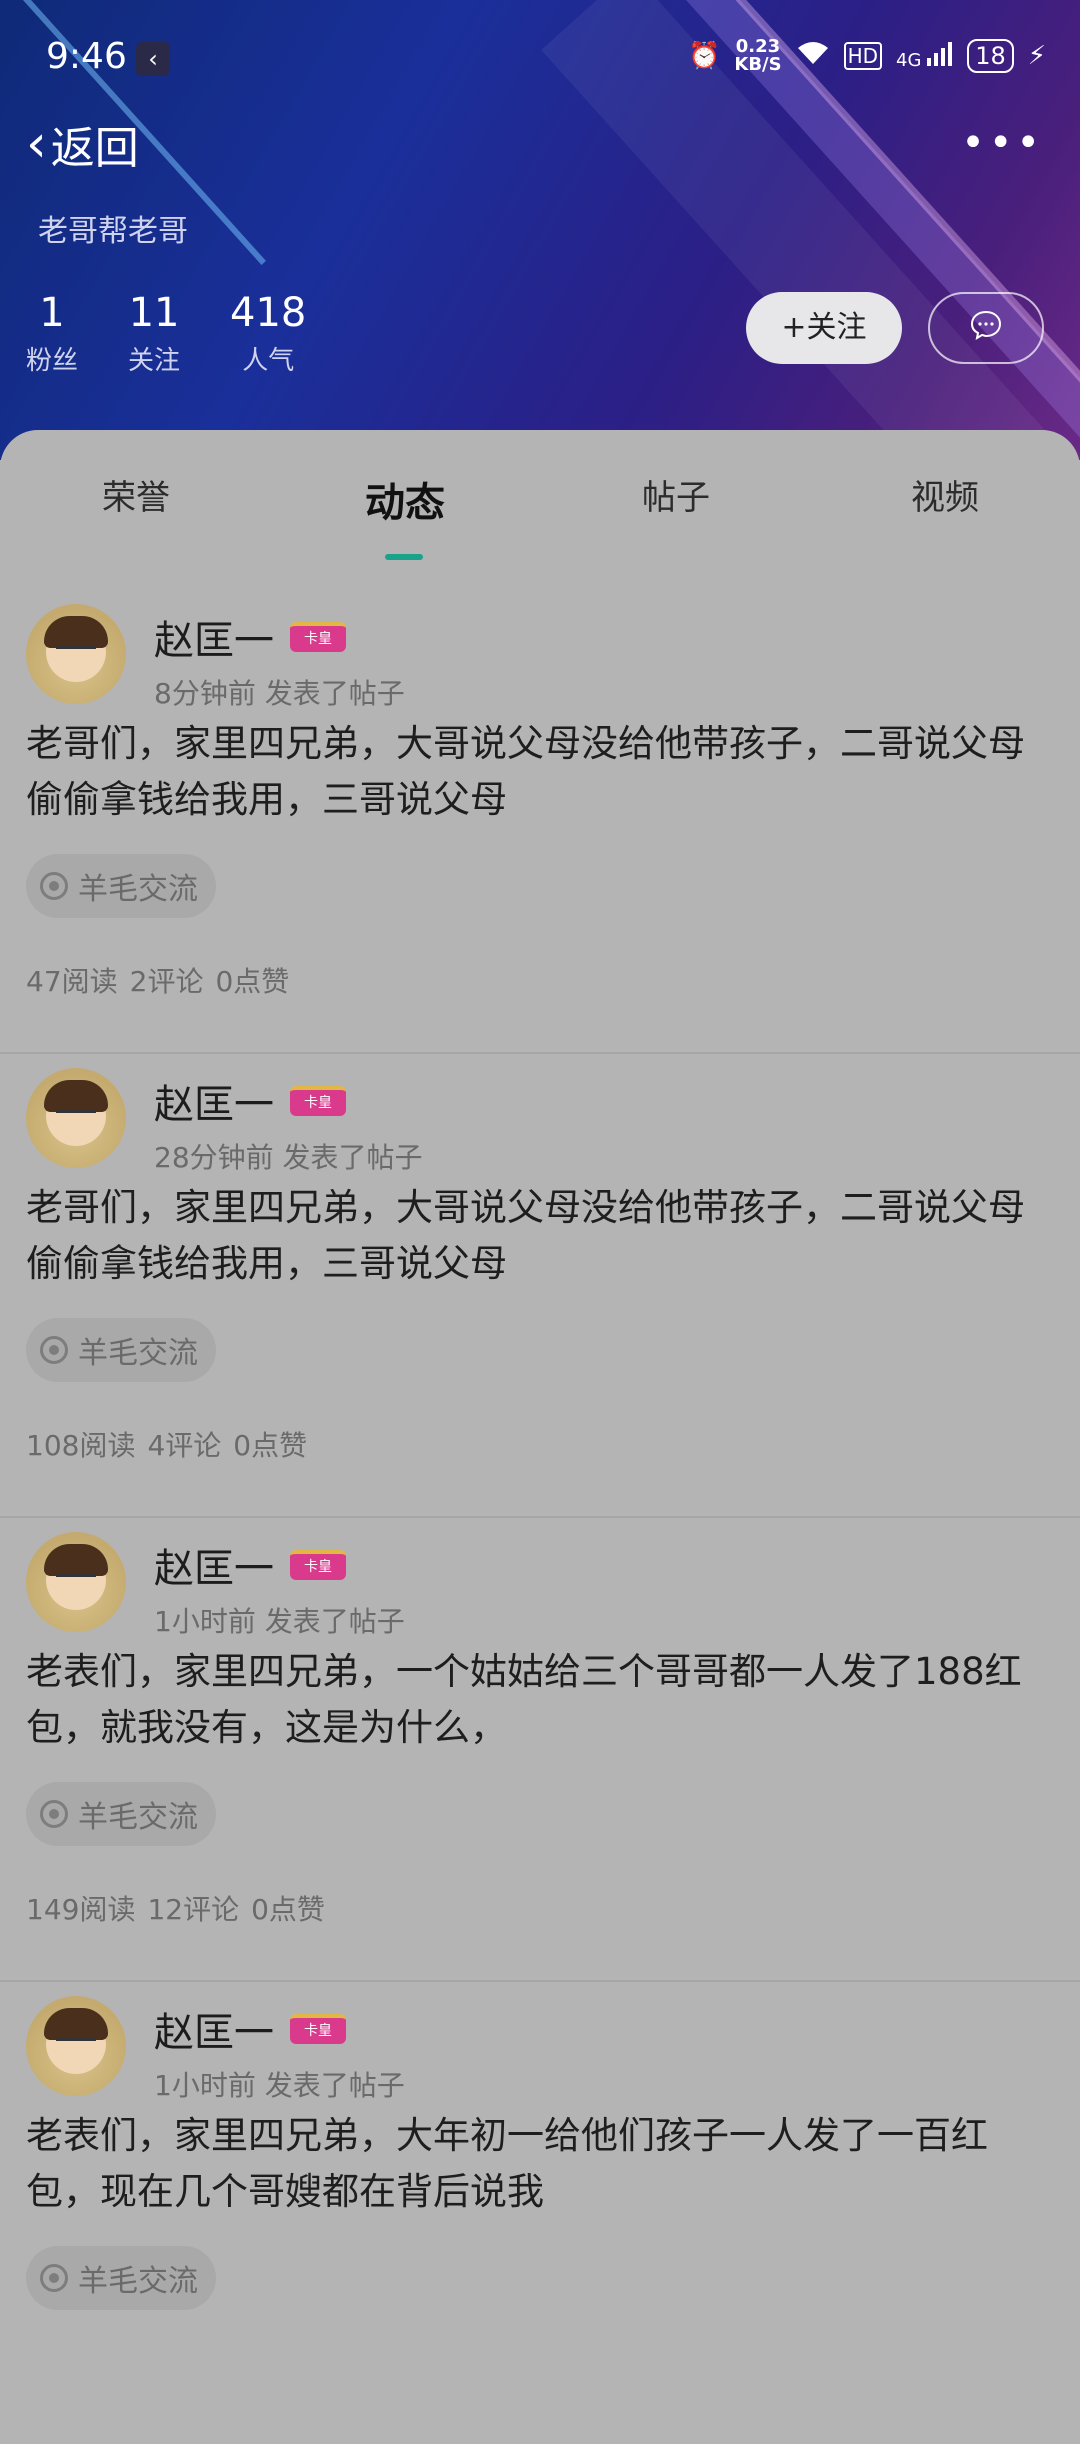 The width and height of the screenshot is (1080, 2444). Describe the element at coordinates (52, 361) in the screenshot. I see `stat-label: 粉丝` at that location.